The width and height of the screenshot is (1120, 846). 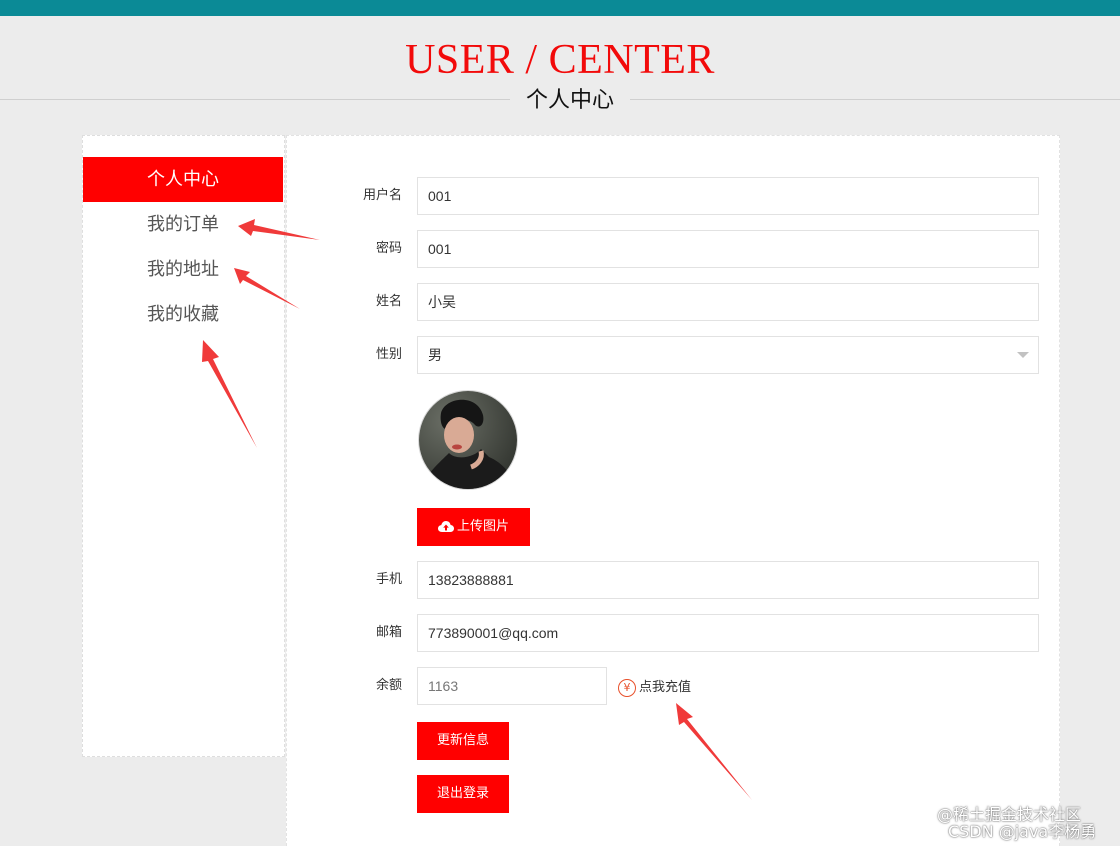 What do you see at coordinates (183, 269) in the screenshot?
I see `sidebar-item-address: 我的地址` at bounding box center [183, 269].